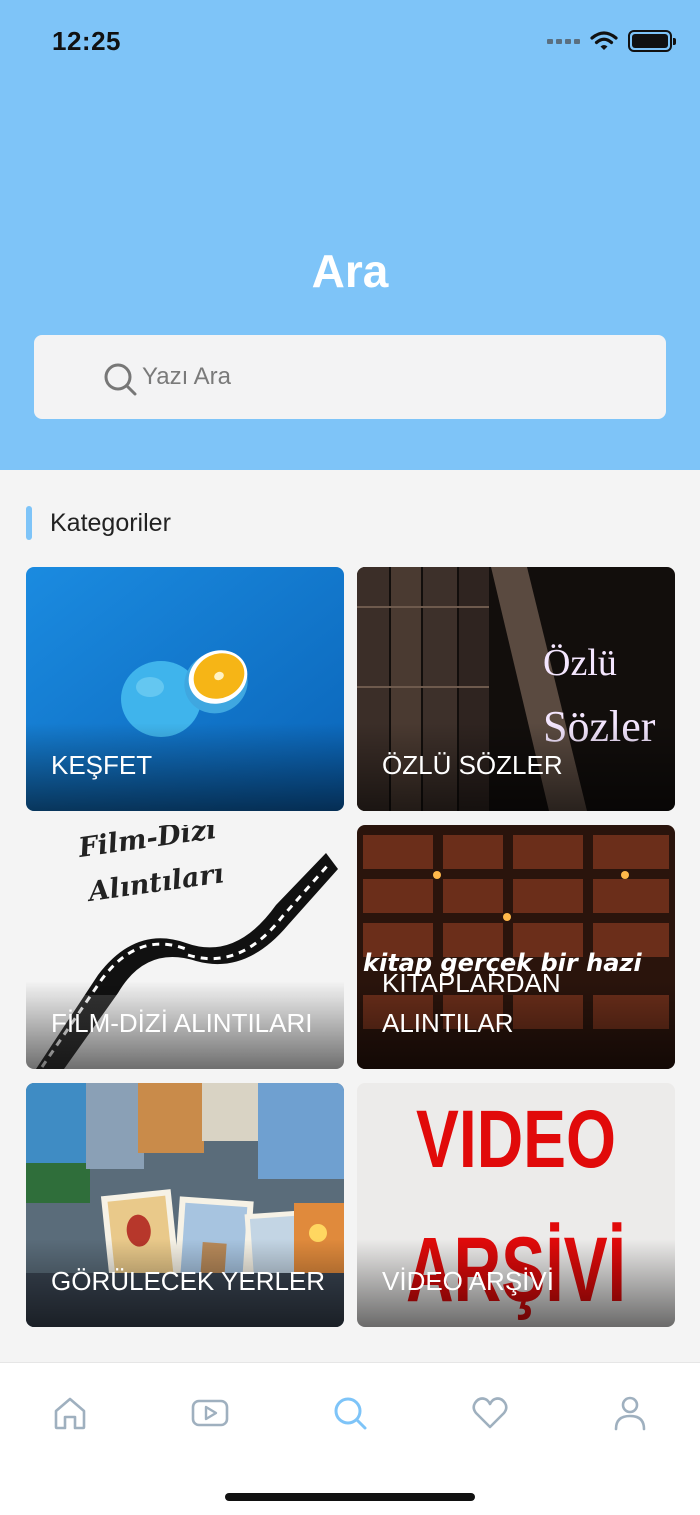 Image resolution: width=700 pixels, height=1515 pixels. What do you see at coordinates (182, 1023) in the screenshot?
I see `category-label: FİLM-DİZİ ALINTILARI` at bounding box center [182, 1023].